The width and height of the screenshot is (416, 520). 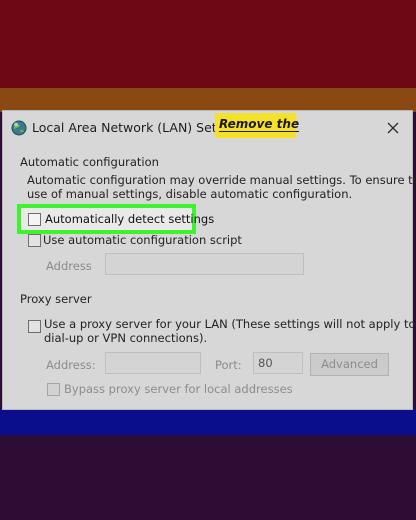 I want to click on instruction-callout: Remove the, so click(x=257, y=125).